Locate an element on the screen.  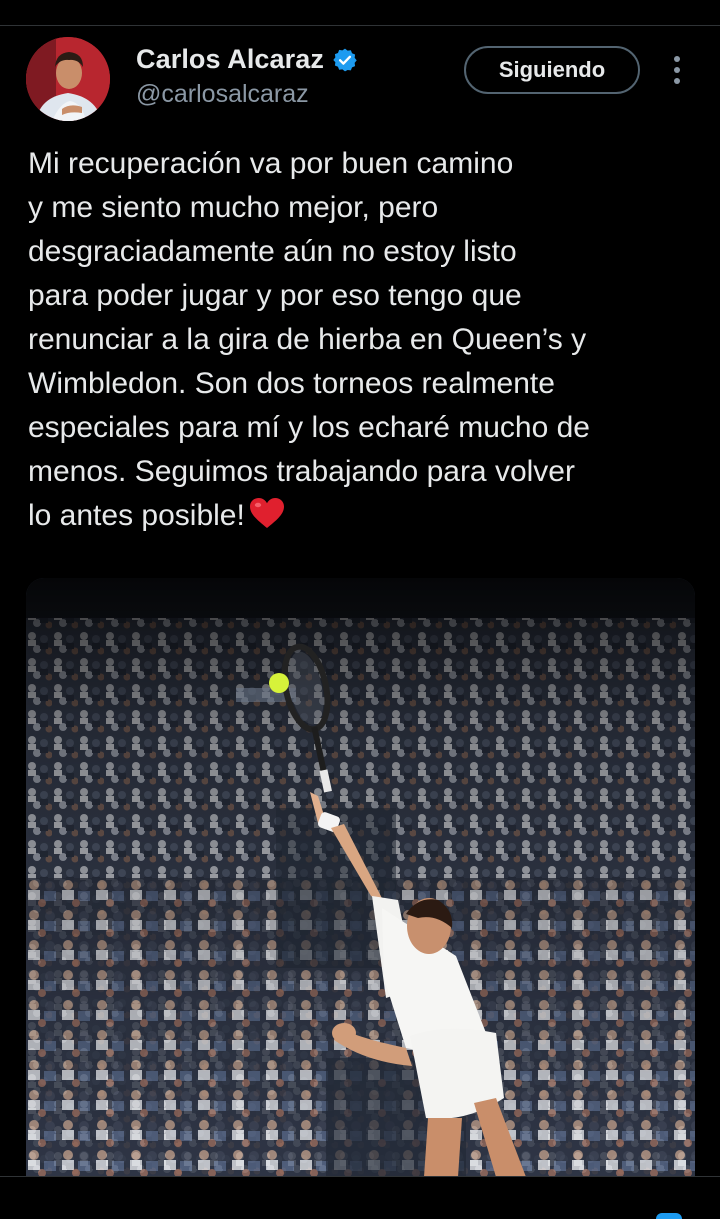
bottom-divider is located at coordinates (360, 1176).